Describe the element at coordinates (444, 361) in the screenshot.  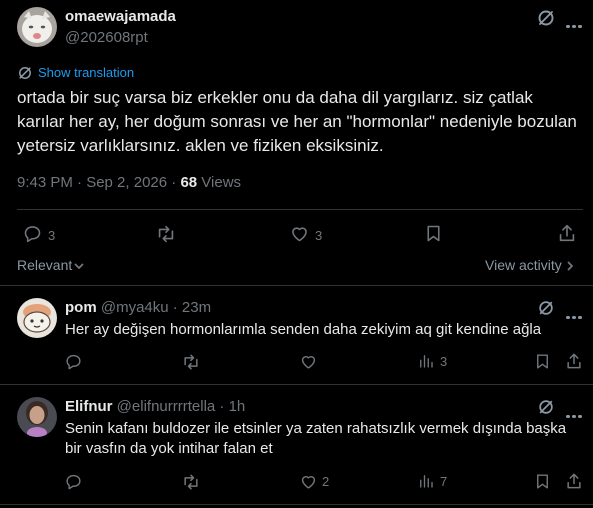
I see `views-count: 3` at that location.